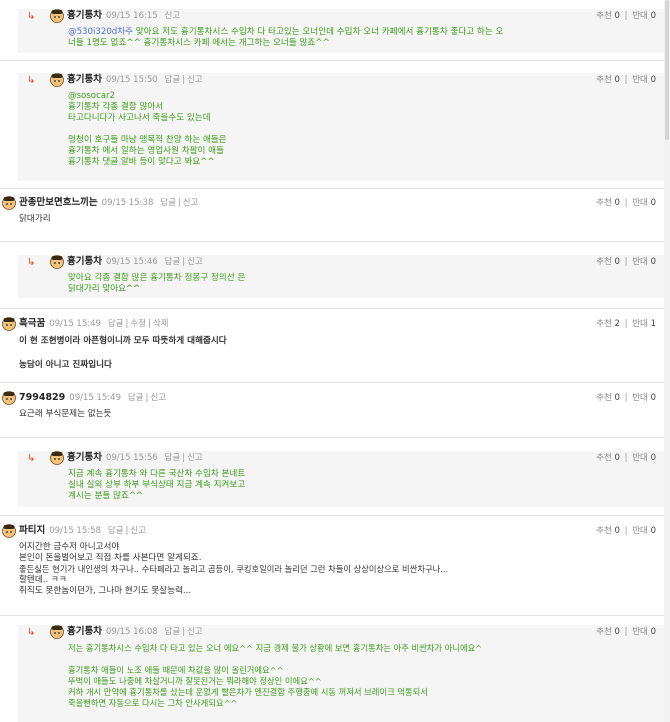  Describe the element at coordinates (32, 530) in the screenshot. I see `comment-author: 파티지` at that location.